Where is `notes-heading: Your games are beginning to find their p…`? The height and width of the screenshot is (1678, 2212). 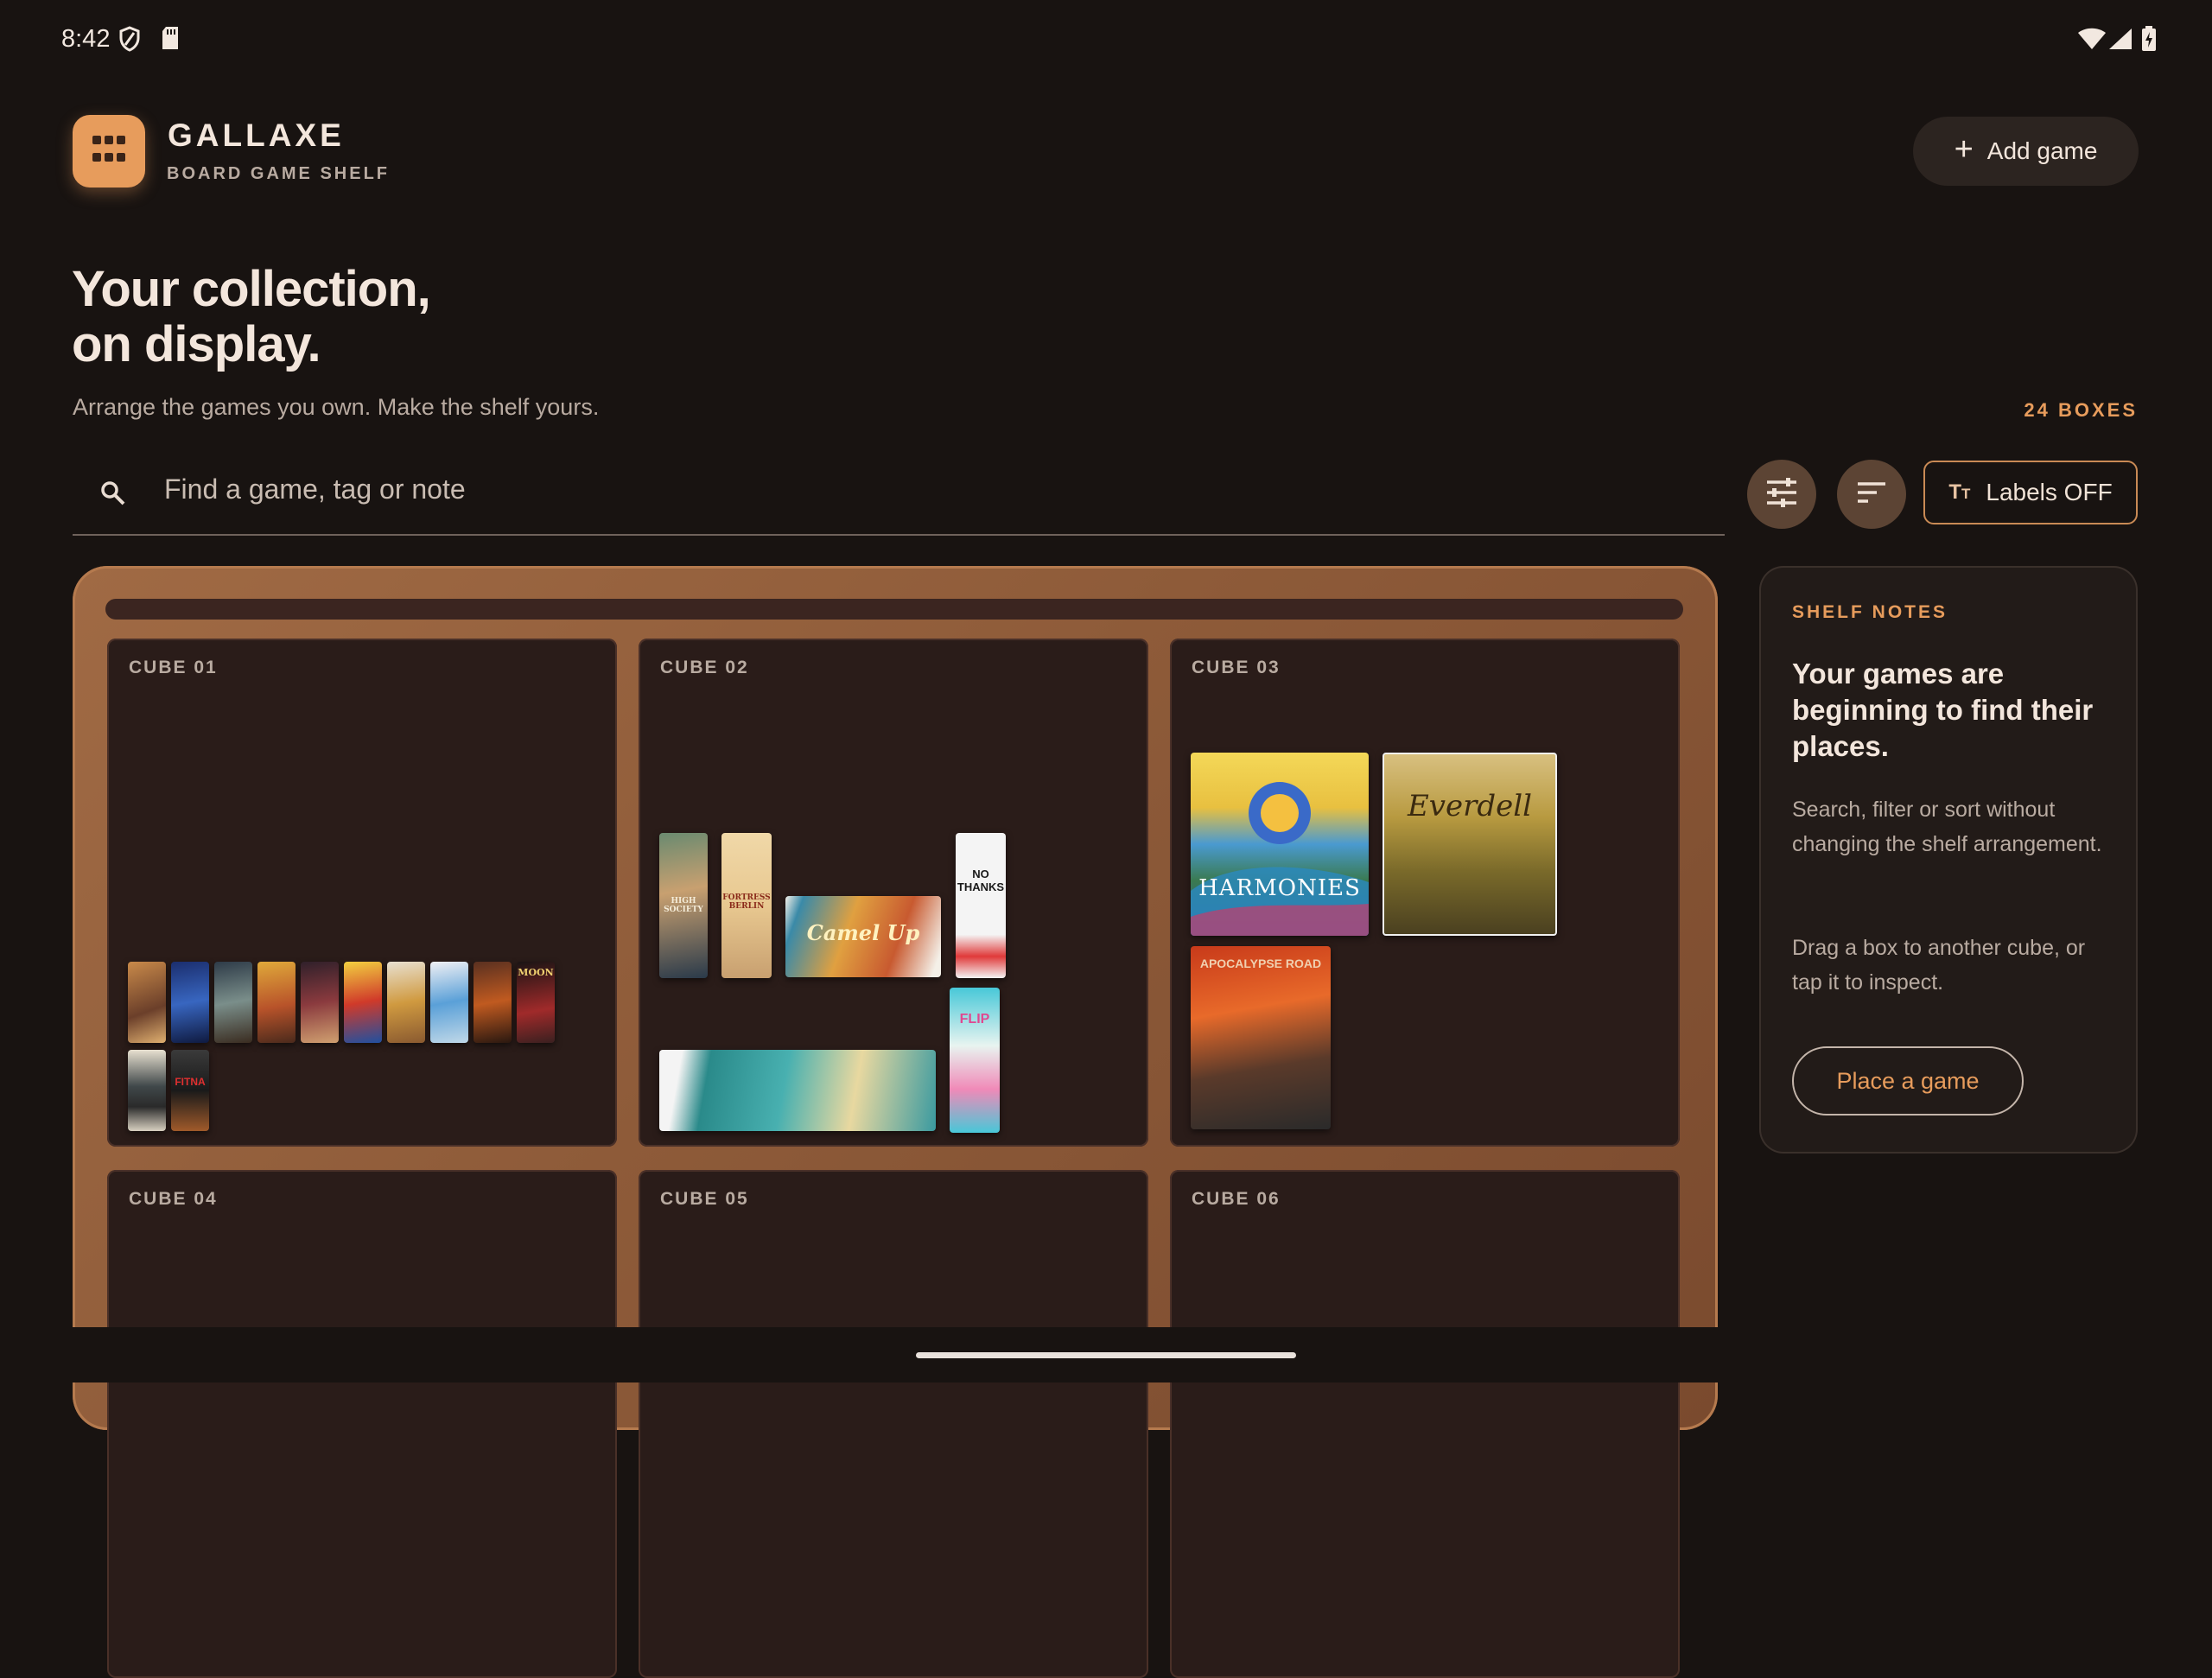
notes-heading: Your games are beginning to find their p… is located at coordinates (1943, 710).